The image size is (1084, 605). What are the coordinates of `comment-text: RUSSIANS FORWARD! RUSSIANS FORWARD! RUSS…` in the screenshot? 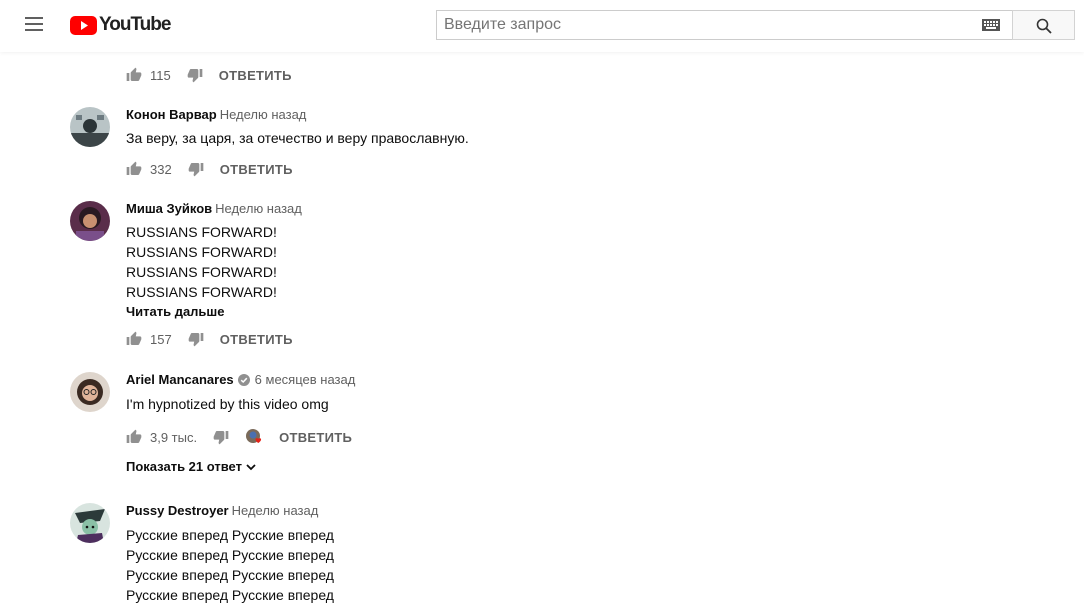 It's located at (201, 262).